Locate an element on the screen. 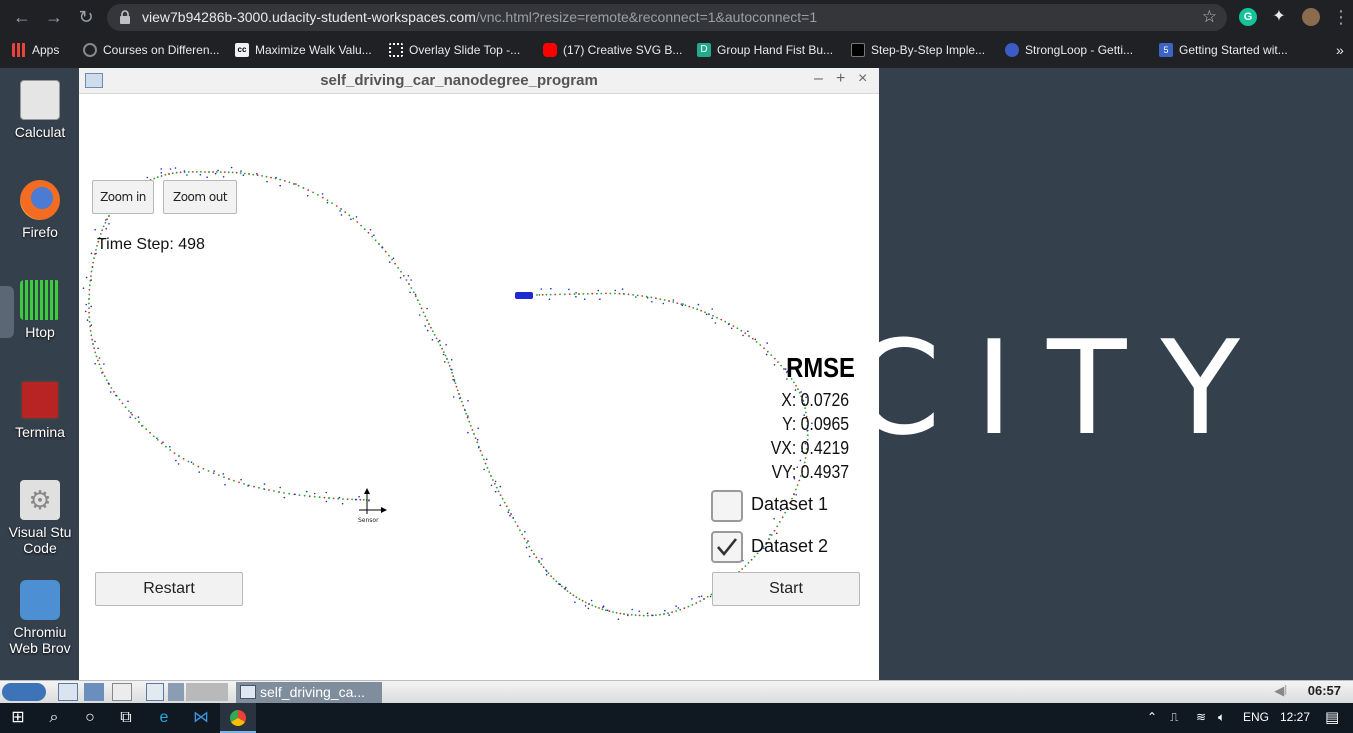 Image resolution: width=1353 pixels, height=733 pixels. task-view-icon: ⧉ is located at coordinates (126, 718).